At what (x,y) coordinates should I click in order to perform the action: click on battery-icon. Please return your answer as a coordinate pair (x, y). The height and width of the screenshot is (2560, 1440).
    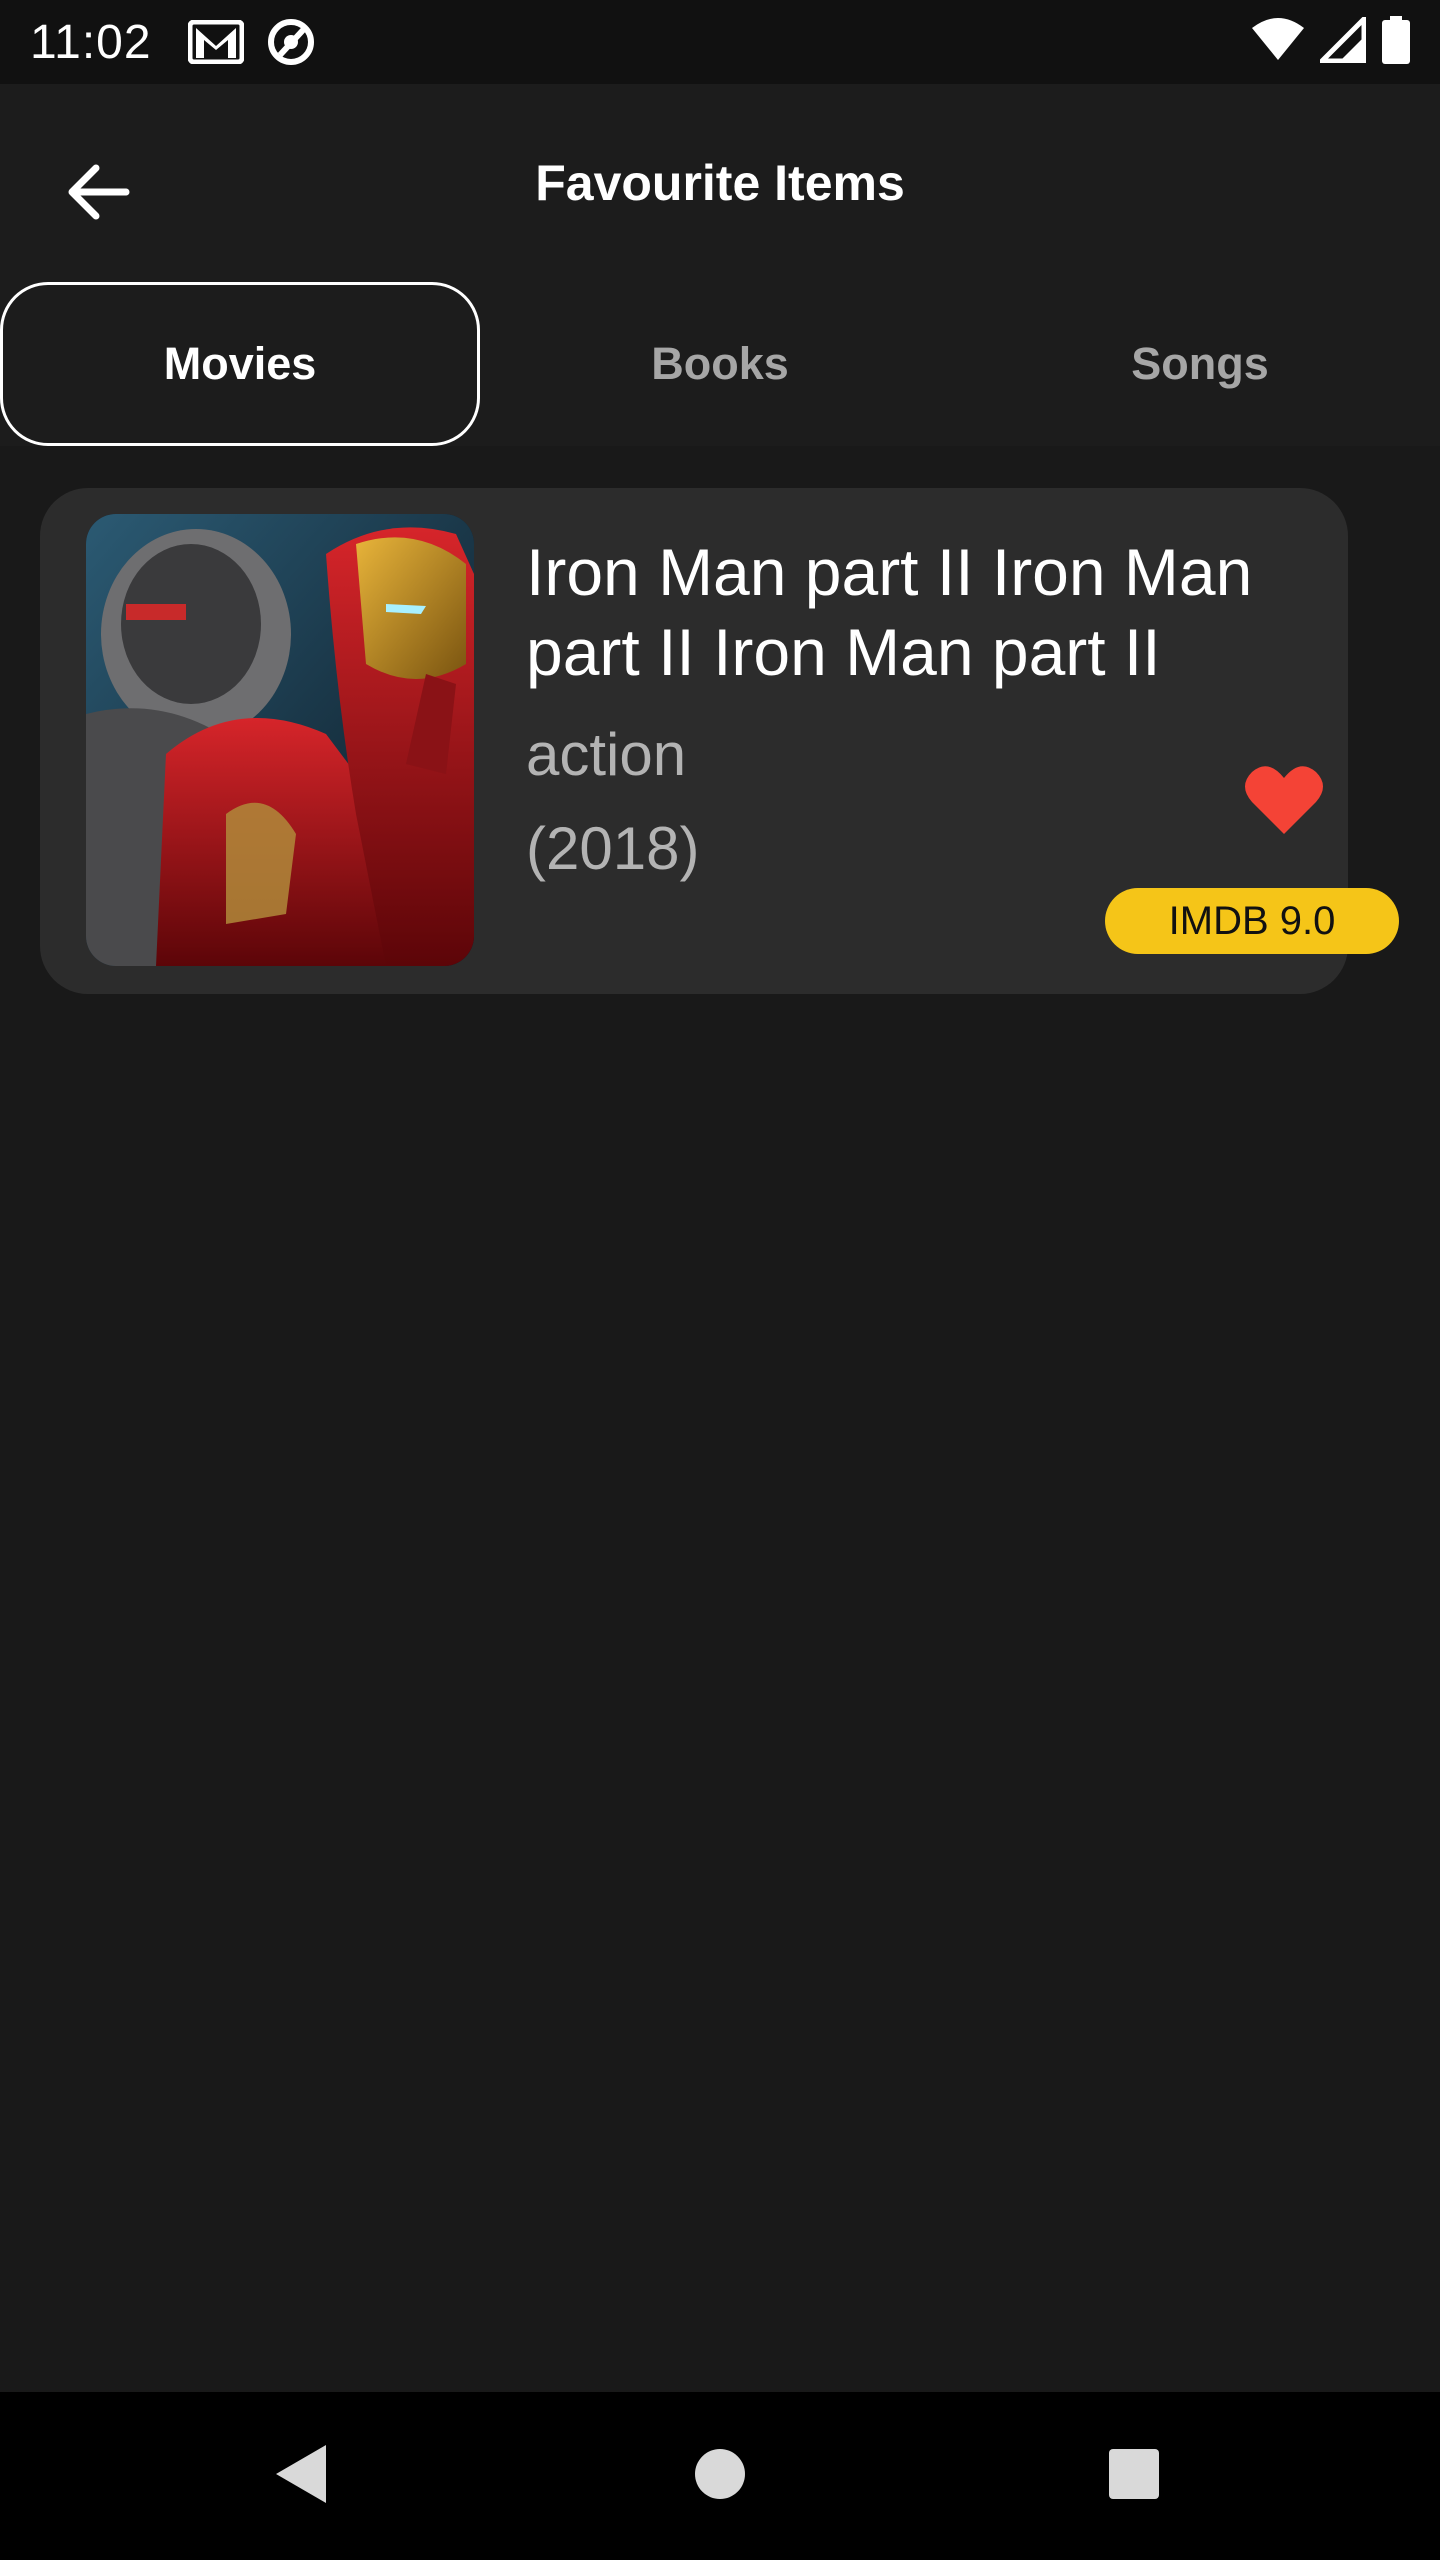
    Looking at the image, I should click on (1396, 42).